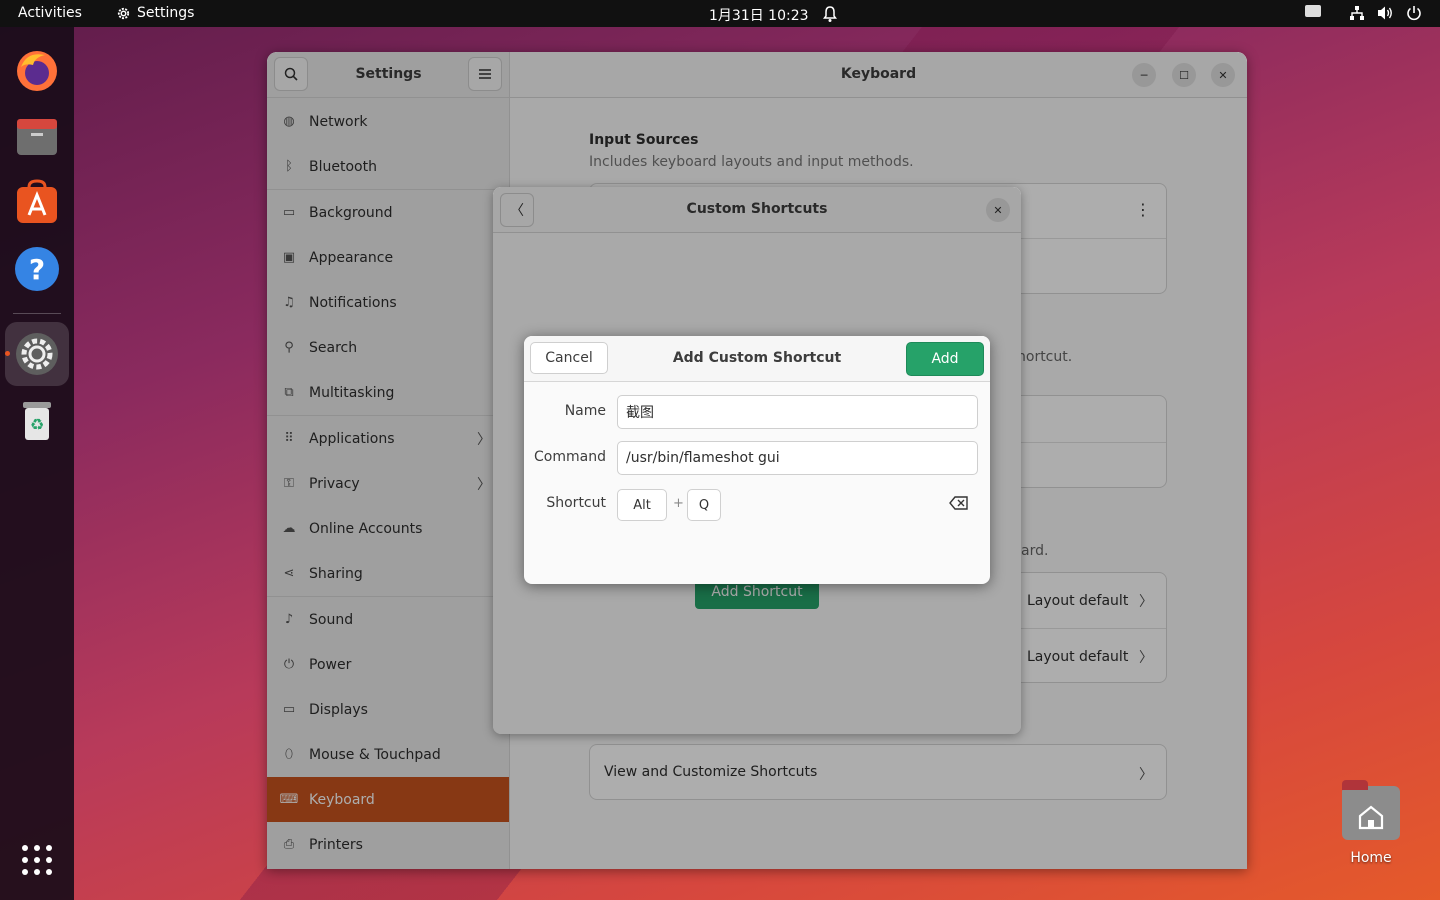 Image resolution: width=1440 pixels, height=900 pixels. What do you see at coordinates (1313, 11) in the screenshot?
I see `keyboard-indicator-icon` at bounding box center [1313, 11].